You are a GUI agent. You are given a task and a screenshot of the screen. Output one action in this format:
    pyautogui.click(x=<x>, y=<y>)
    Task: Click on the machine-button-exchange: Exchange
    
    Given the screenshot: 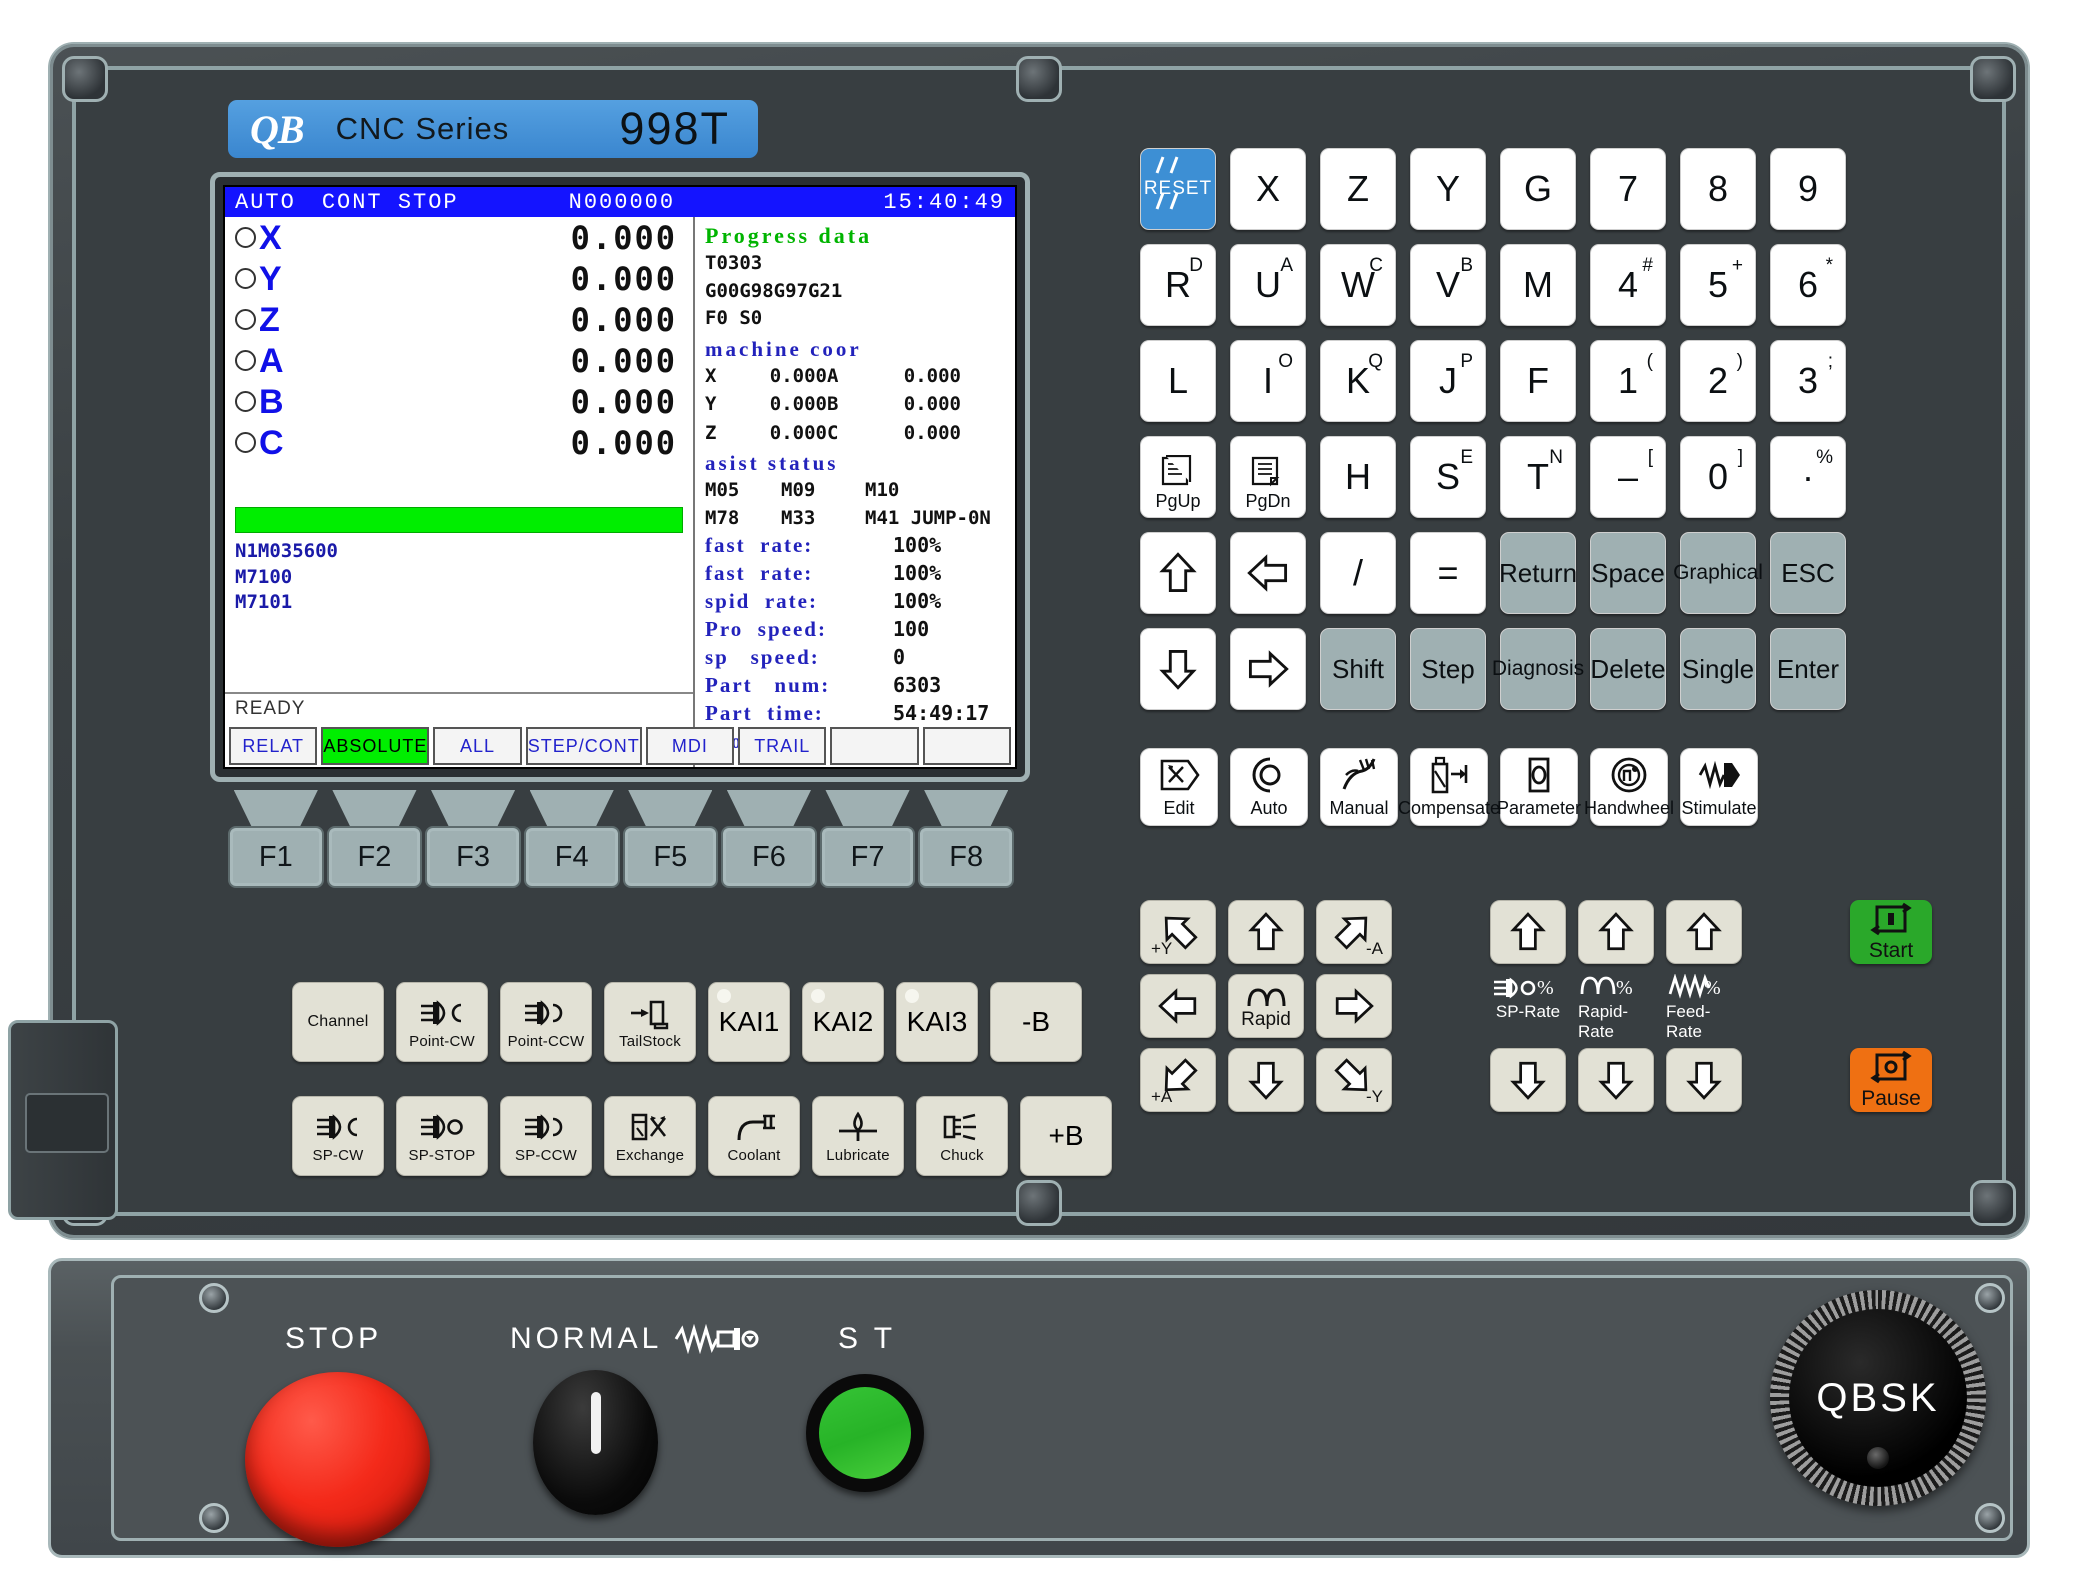 What is the action you would take?
    pyautogui.click(x=650, y=1136)
    